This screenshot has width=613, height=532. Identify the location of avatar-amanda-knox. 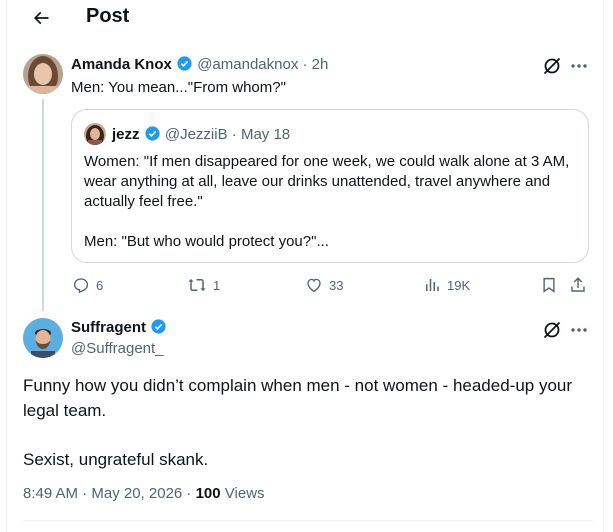
(43, 74).